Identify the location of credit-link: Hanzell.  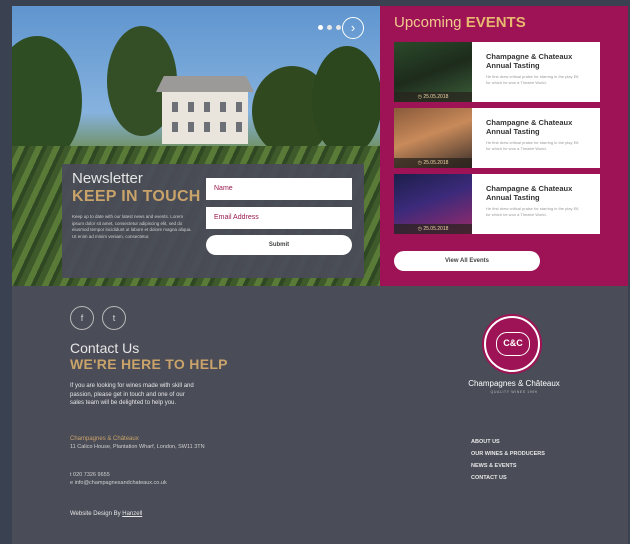
(132, 514).